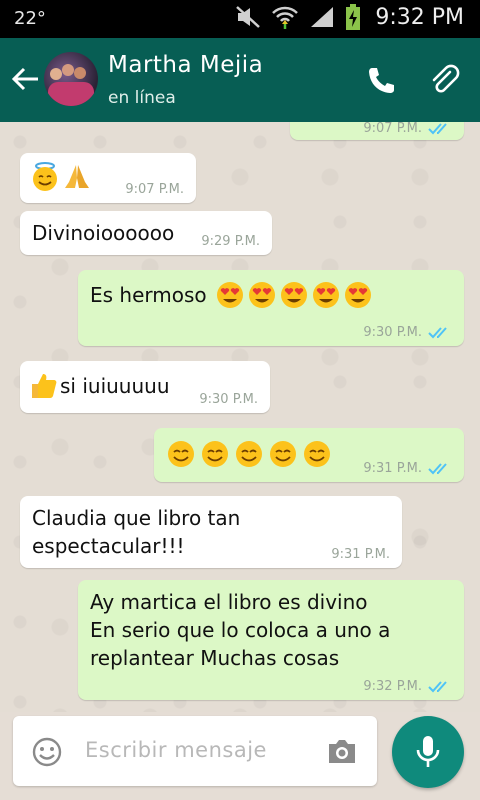 The width and height of the screenshot is (480, 800). I want to click on chat-header: Martha Mejia en línea, so click(240, 80).